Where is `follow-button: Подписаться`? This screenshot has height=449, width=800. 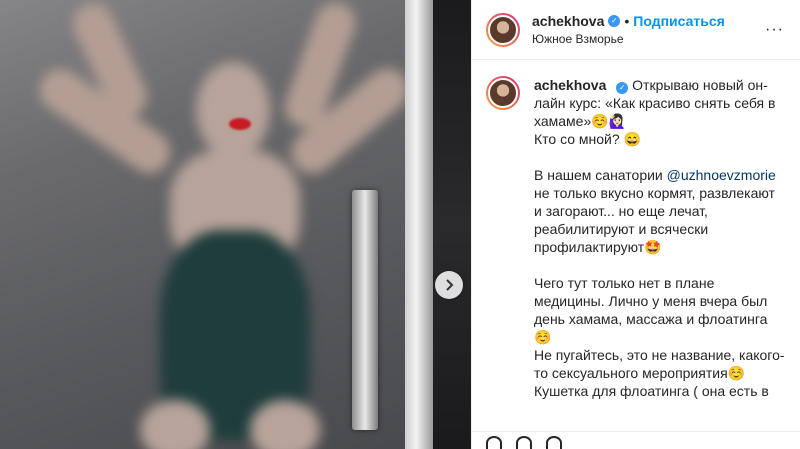
follow-button: Подписаться is located at coordinates (679, 21).